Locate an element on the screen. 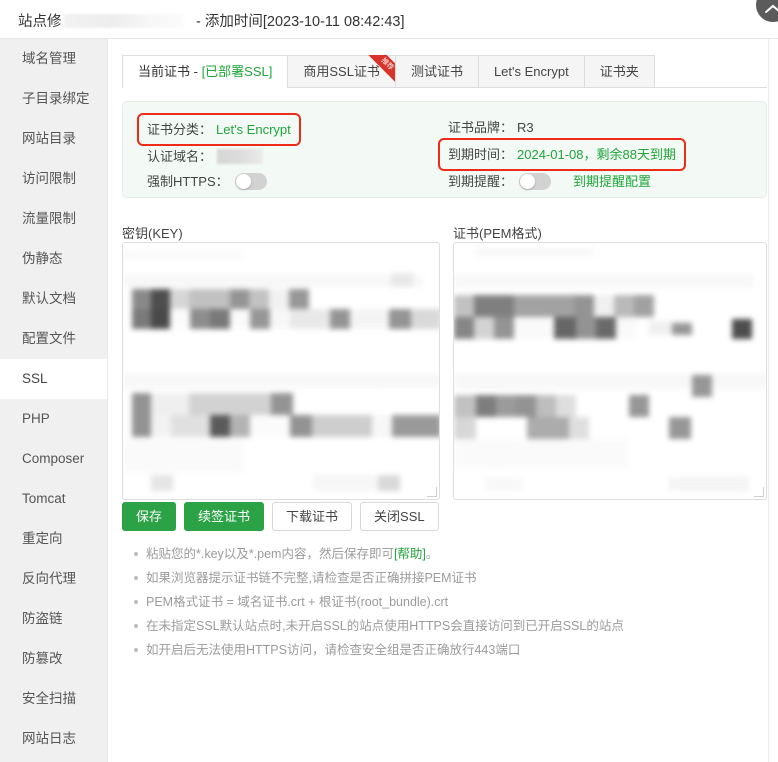  certificate-info-left-column: 证书分类： Let's Encrypt 认证域名： 强制HTTPS： is located at coordinates (219, 153).